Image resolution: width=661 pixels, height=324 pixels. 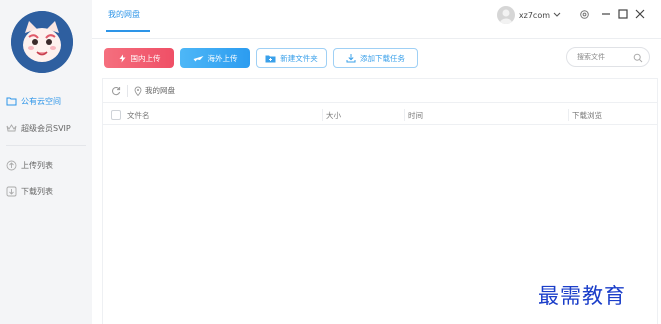 I want to click on cat-mascot-icon, so click(x=42, y=42).